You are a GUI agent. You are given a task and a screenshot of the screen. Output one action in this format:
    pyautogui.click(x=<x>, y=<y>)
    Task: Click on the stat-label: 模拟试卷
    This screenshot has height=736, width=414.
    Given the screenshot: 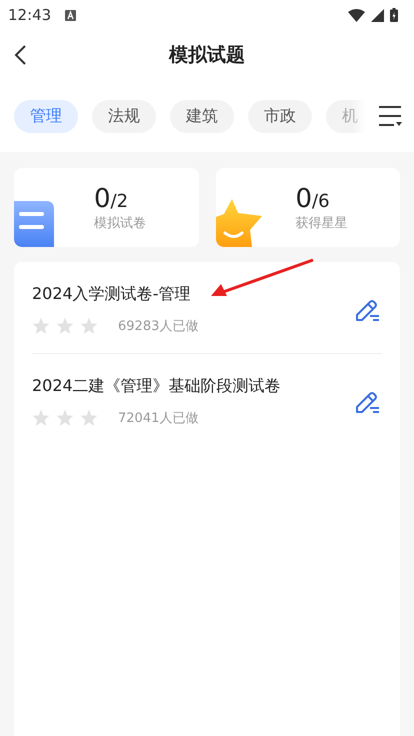 What is the action you would take?
    pyautogui.click(x=120, y=223)
    